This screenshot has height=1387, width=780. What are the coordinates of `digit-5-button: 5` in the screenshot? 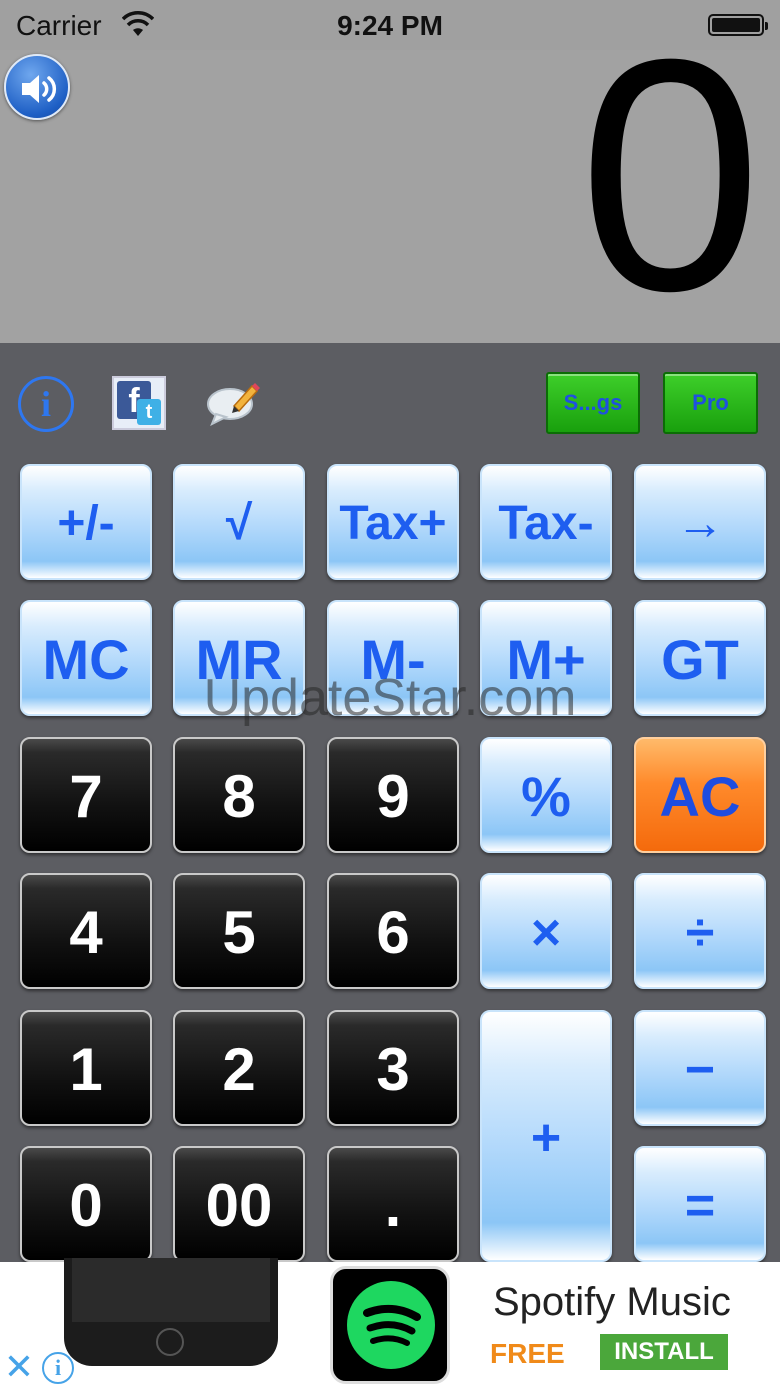 It's located at (239, 931).